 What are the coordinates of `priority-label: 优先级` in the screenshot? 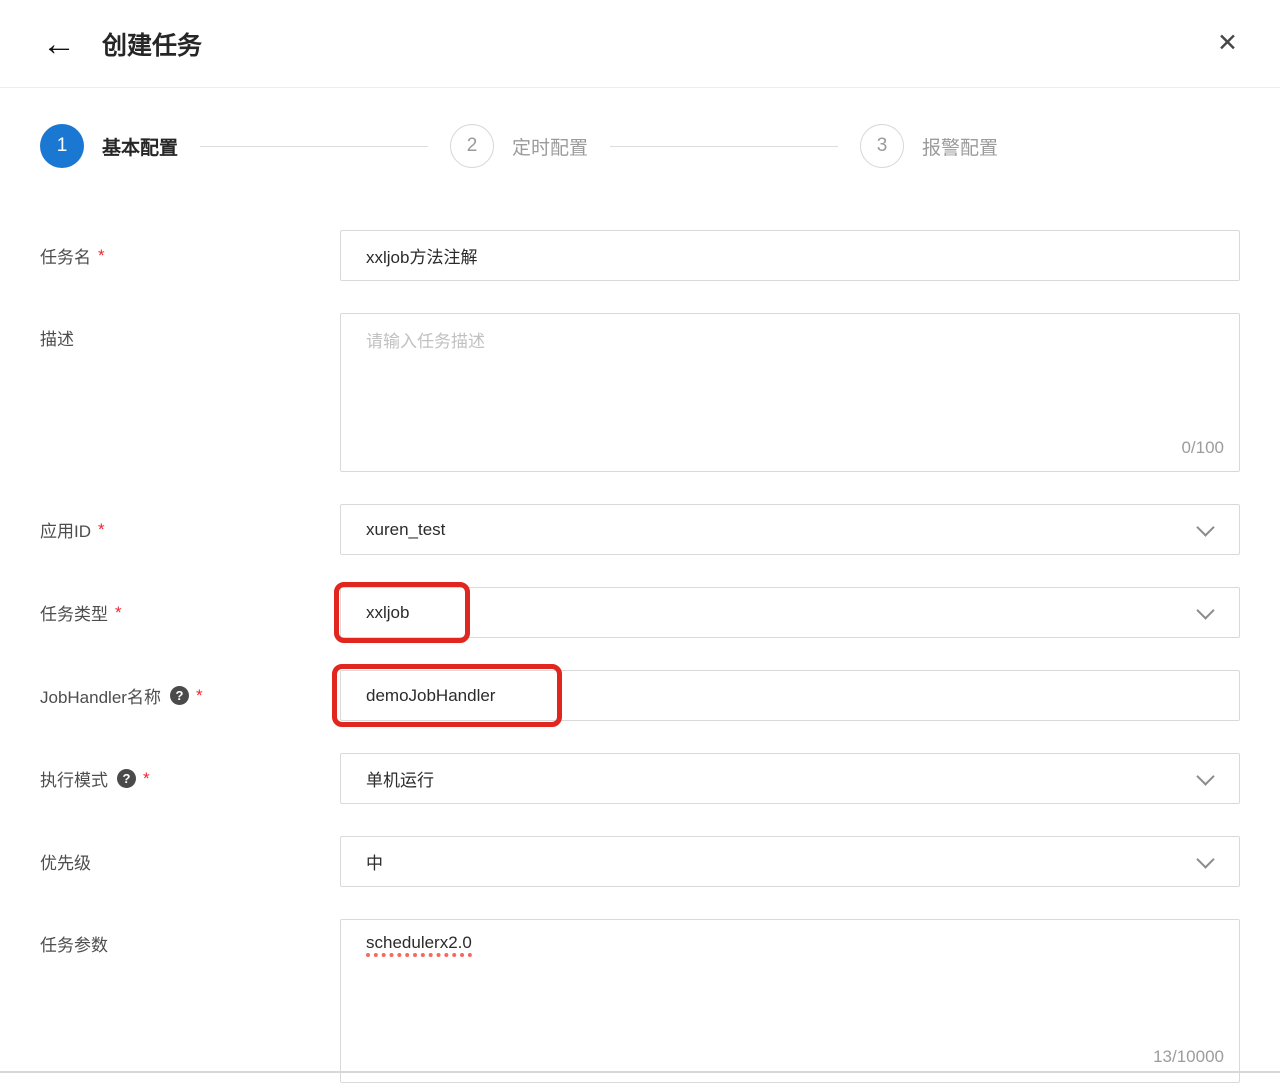 It's located at (65, 863).